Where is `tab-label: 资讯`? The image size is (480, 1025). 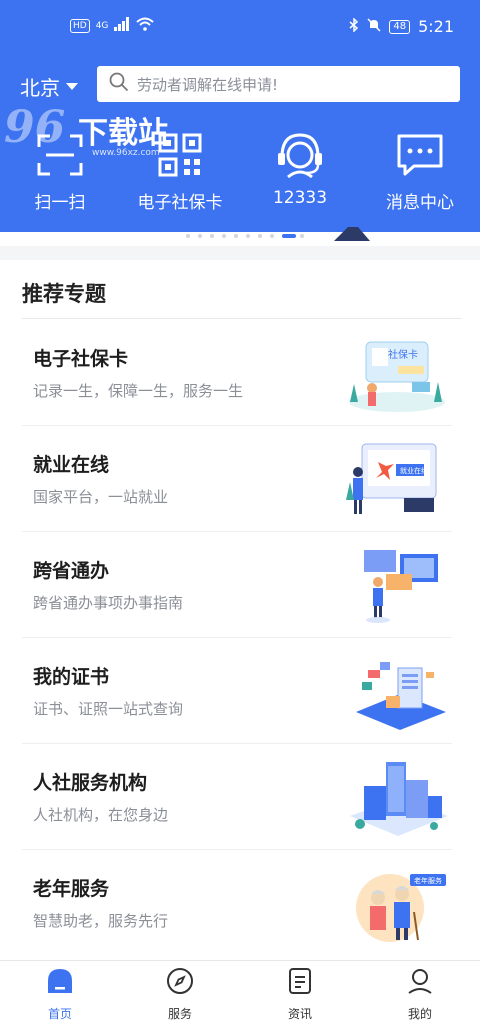
tab-label: 资讯 is located at coordinates (299, 1014).